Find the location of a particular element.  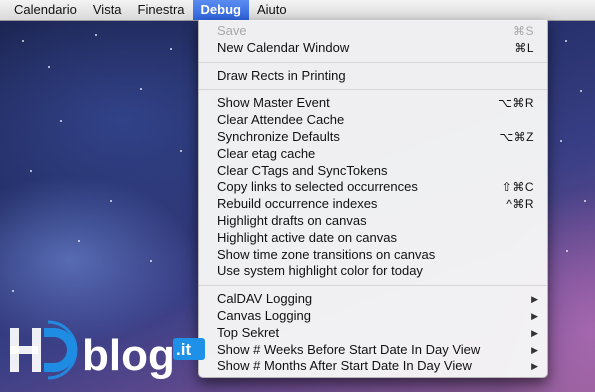

menu-item-label: Canvas Logging is located at coordinates (264, 315).